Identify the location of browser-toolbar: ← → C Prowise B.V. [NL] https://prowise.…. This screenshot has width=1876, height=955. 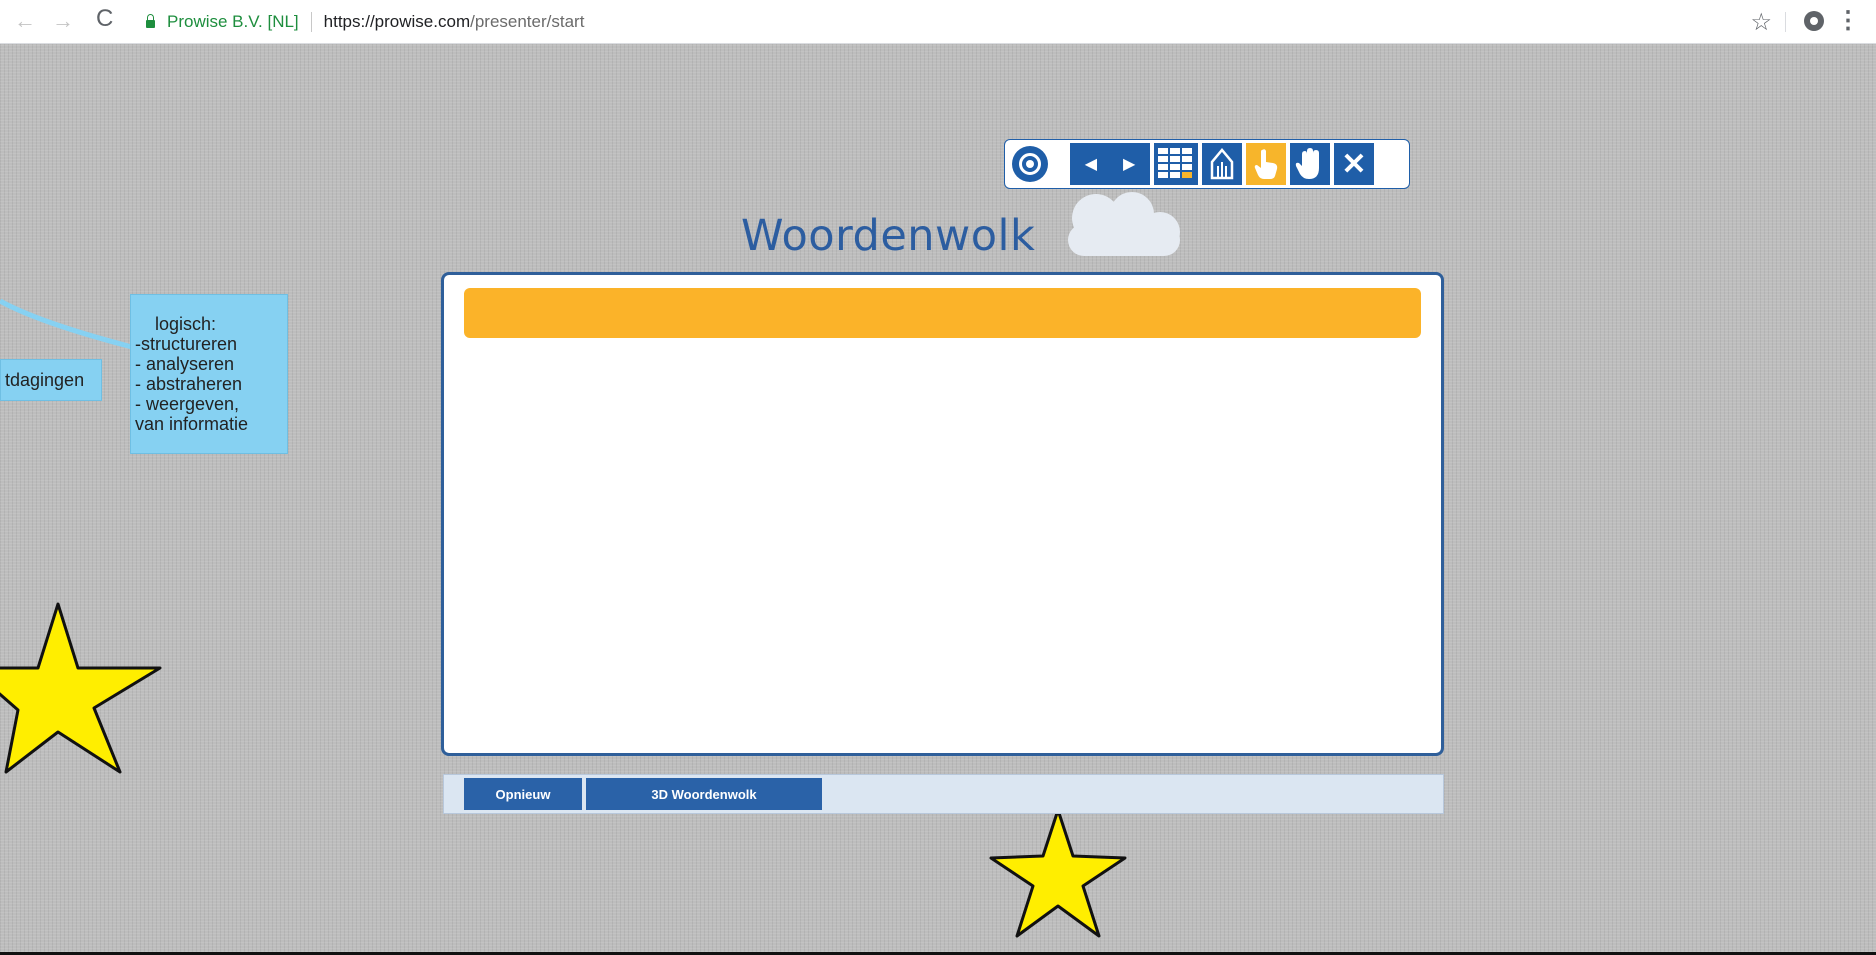
(938, 22).